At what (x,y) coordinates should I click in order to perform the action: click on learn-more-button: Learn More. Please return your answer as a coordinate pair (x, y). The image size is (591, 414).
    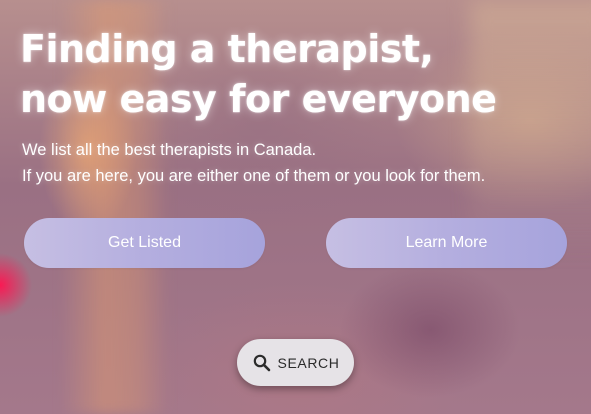
    Looking at the image, I should click on (446, 243).